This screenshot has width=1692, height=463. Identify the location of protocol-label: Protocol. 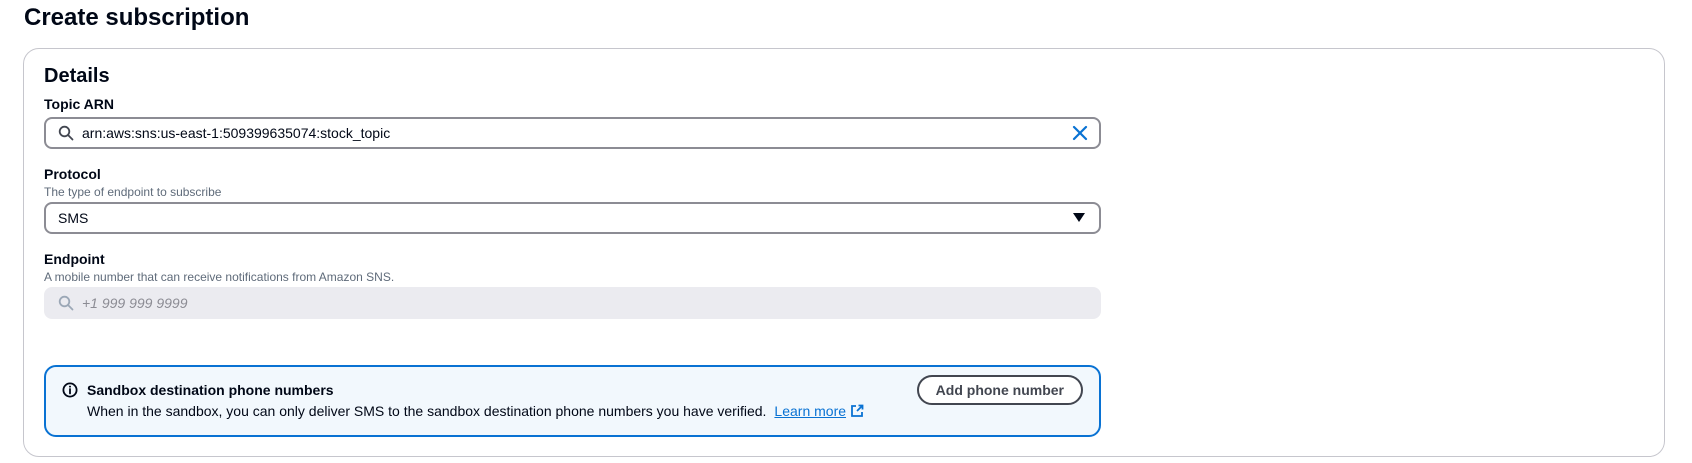
(72, 174).